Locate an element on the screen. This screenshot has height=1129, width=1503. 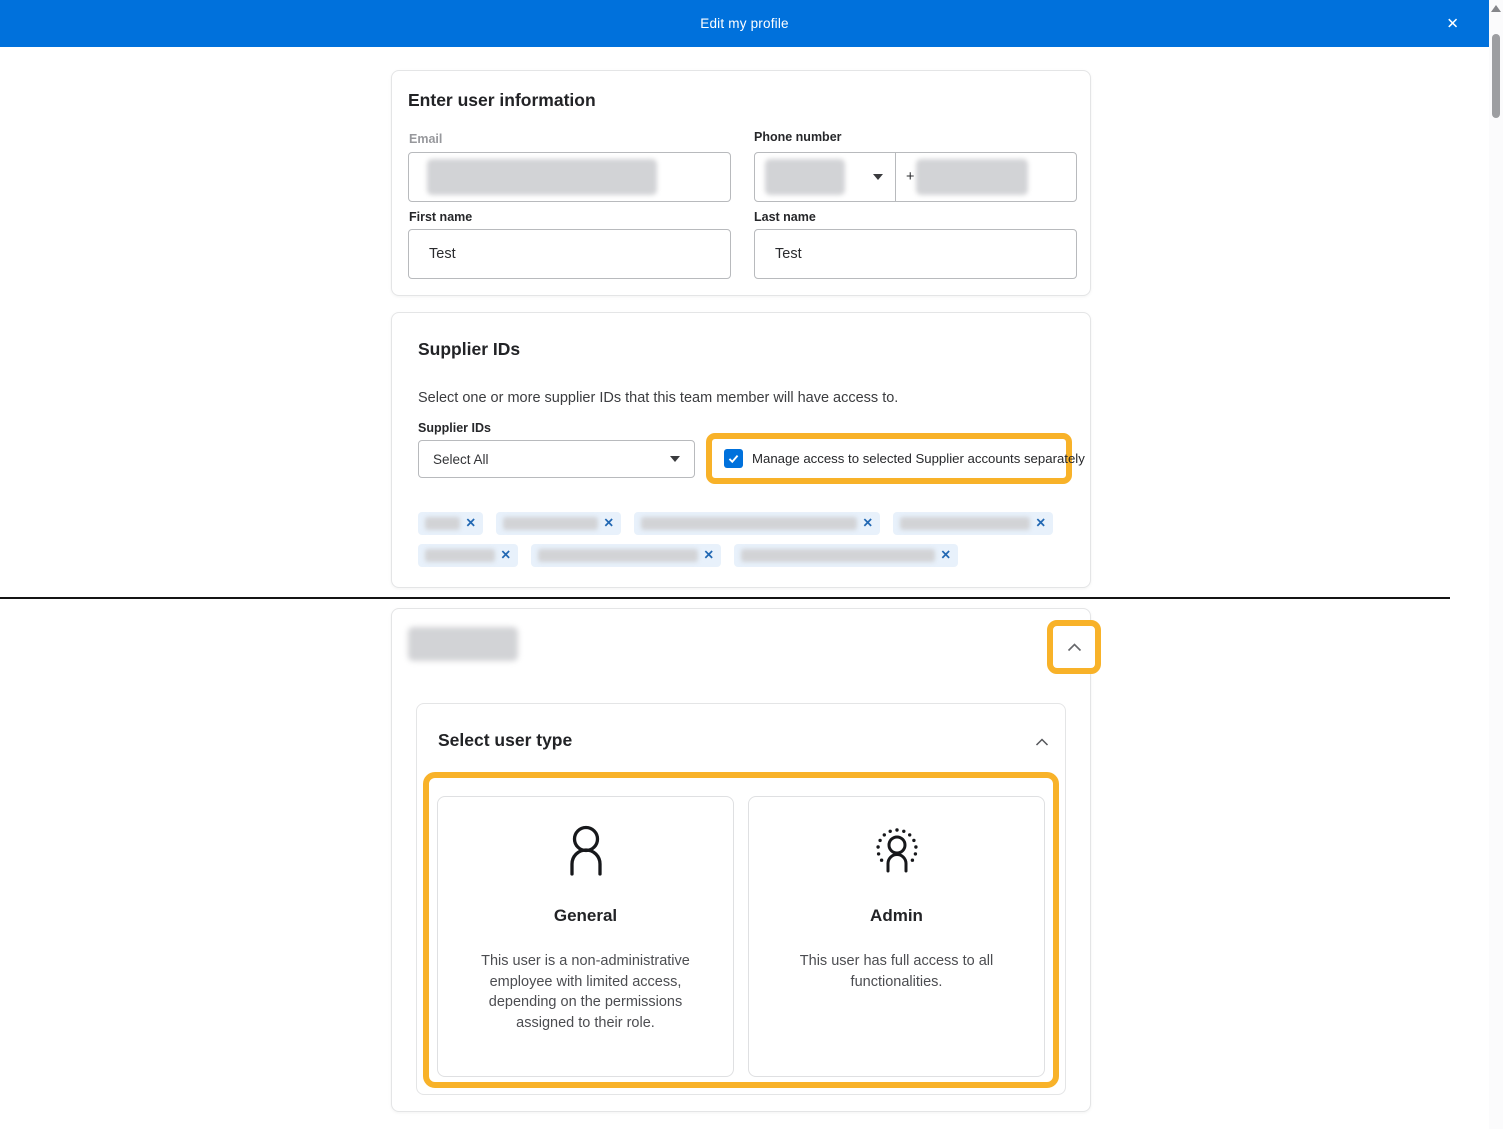
page-title: Edit my profile is located at coordinates (744, 23).